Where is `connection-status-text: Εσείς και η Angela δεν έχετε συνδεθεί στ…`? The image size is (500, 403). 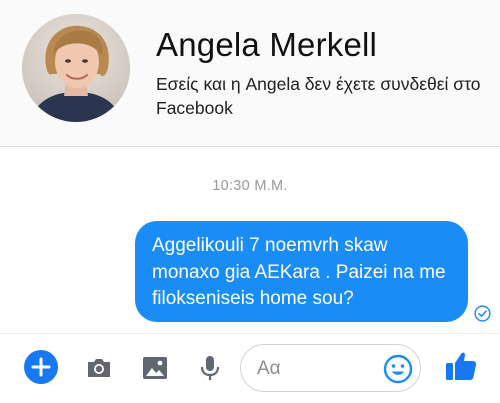
connection-status-text: Εσείς και η Angela δεν έχετε συνδεθεί στ… is located at coordinates (318, 96).